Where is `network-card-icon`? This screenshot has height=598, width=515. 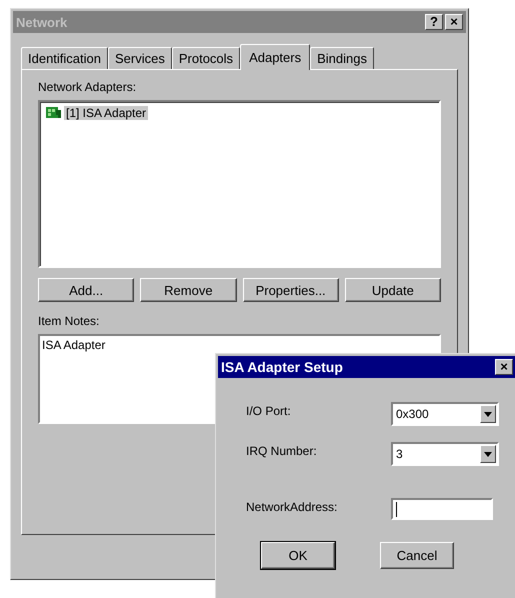 network-card-icon is located at coordinates (54, 113).